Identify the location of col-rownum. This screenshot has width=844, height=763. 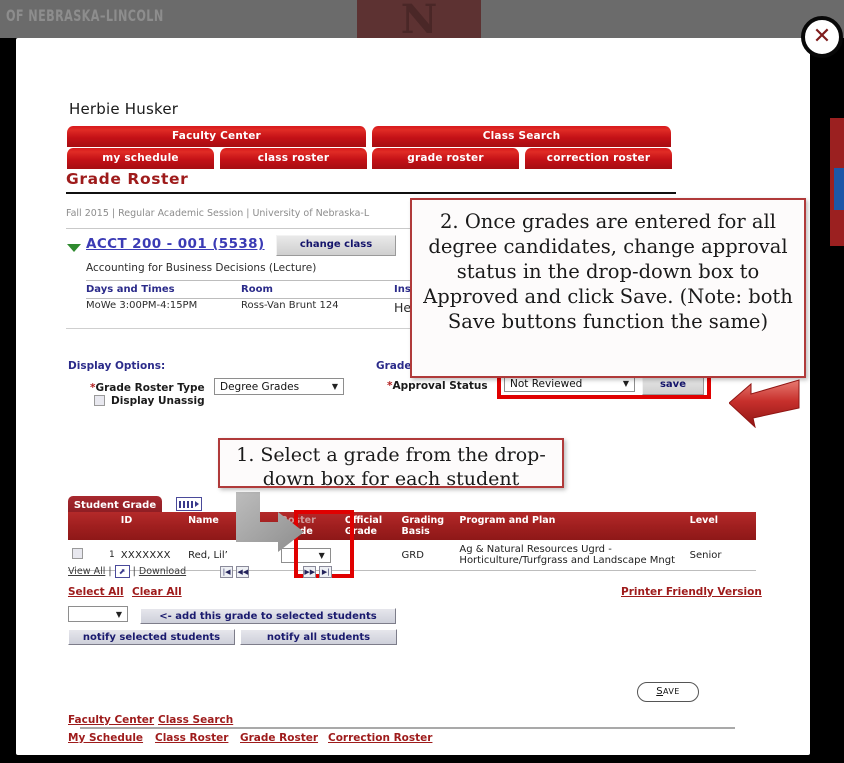
(106, 526).